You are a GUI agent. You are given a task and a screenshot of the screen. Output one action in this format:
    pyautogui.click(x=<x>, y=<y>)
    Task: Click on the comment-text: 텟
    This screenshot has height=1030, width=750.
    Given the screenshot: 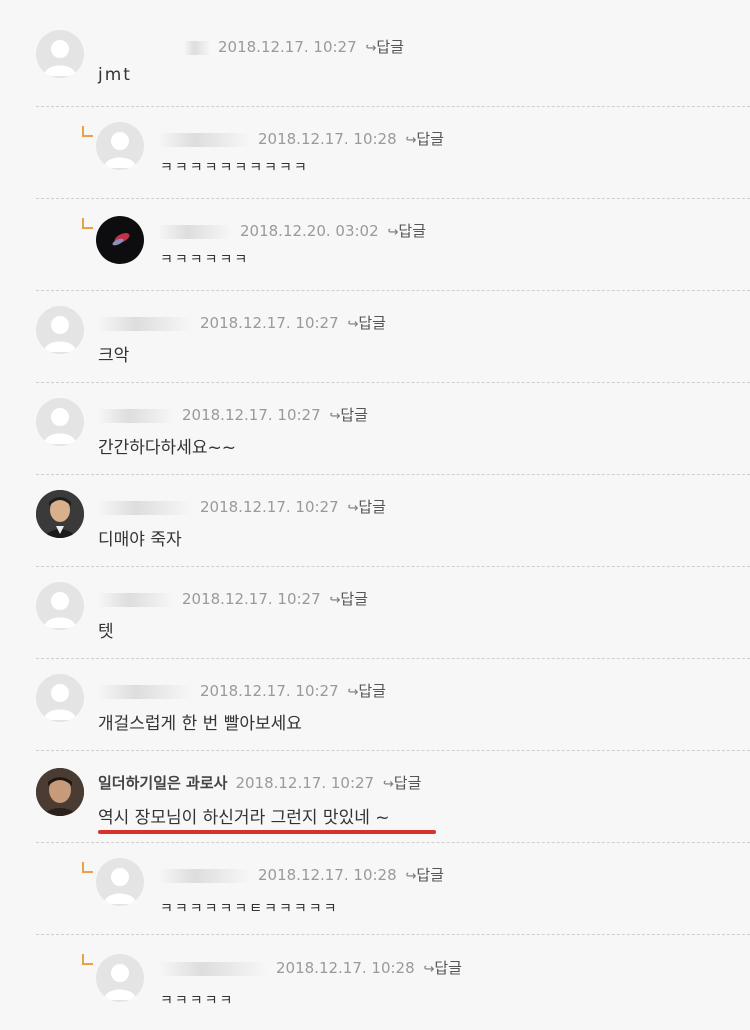 What is the action you would take?
    pyautogui.click(x=106, y=632)
    